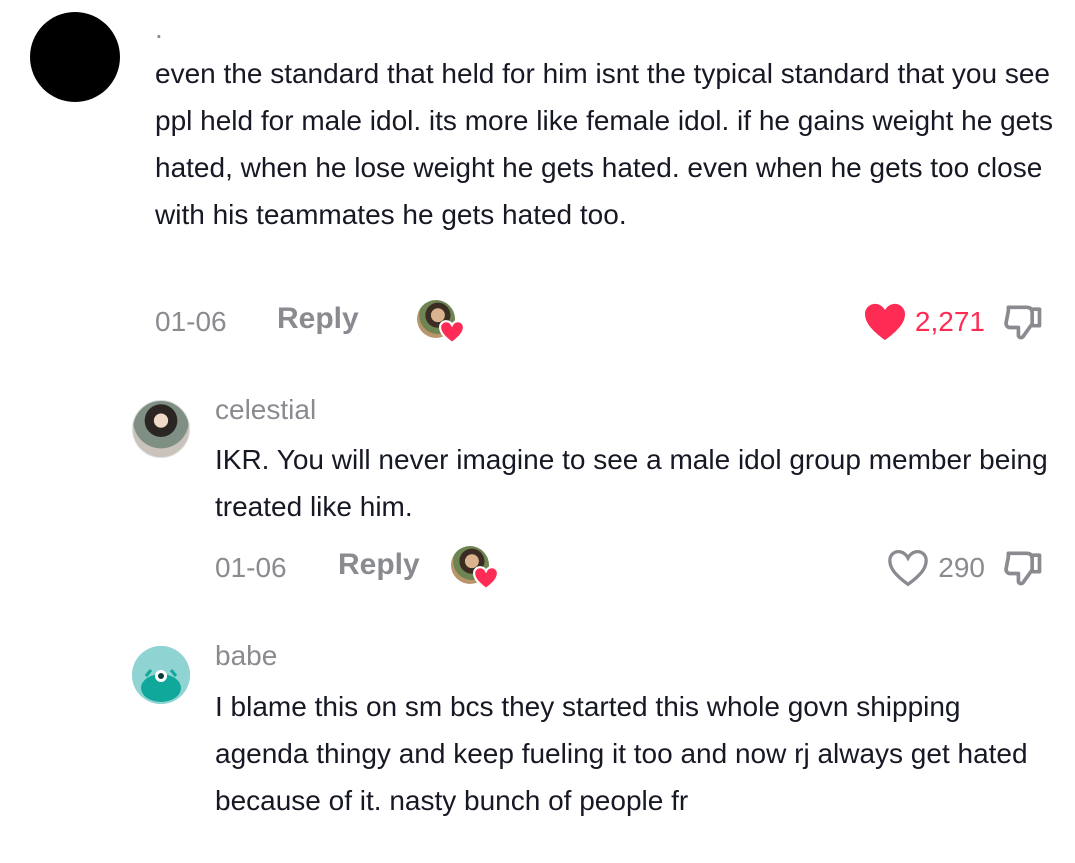 The width and height of the screenshot is (1075, 863). I want to click on reply-date: 01-06, so click(251, 567).